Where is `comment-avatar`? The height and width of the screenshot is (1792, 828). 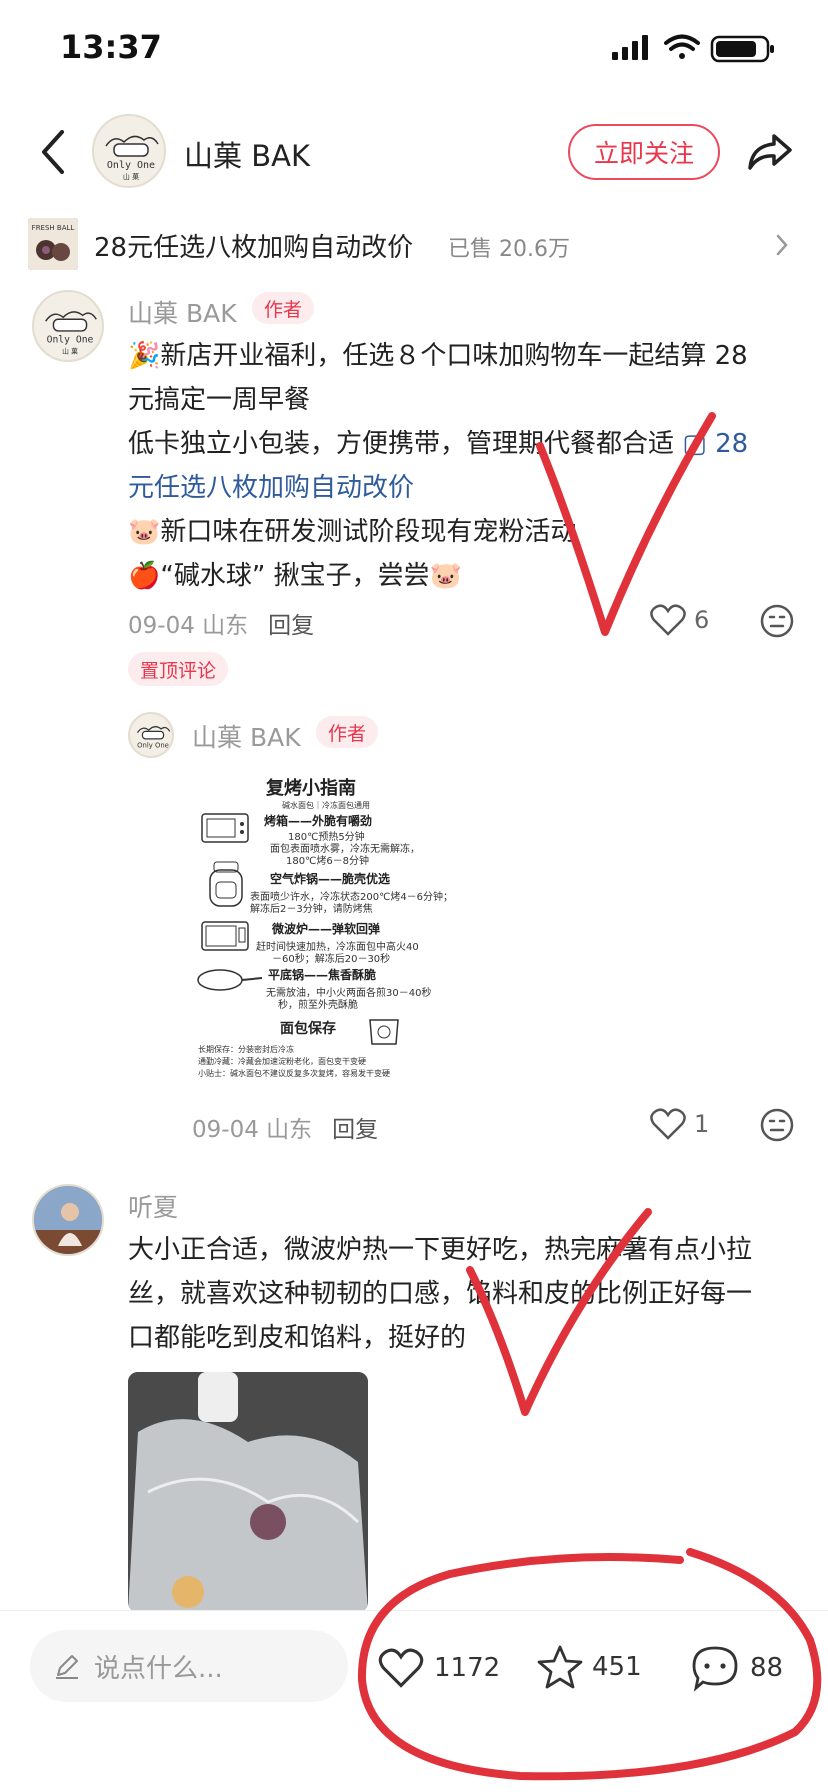 comment-avatar is located at coordinates (68, 1220).